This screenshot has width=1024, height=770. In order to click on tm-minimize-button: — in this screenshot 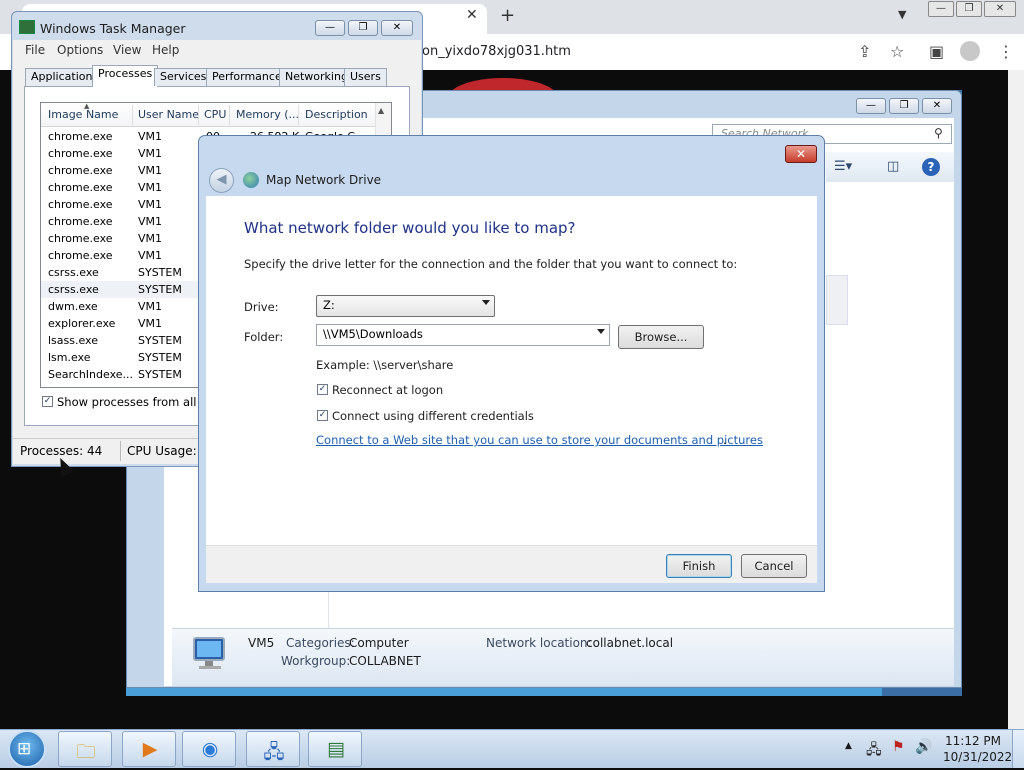, I will do `click(330, 28)`.